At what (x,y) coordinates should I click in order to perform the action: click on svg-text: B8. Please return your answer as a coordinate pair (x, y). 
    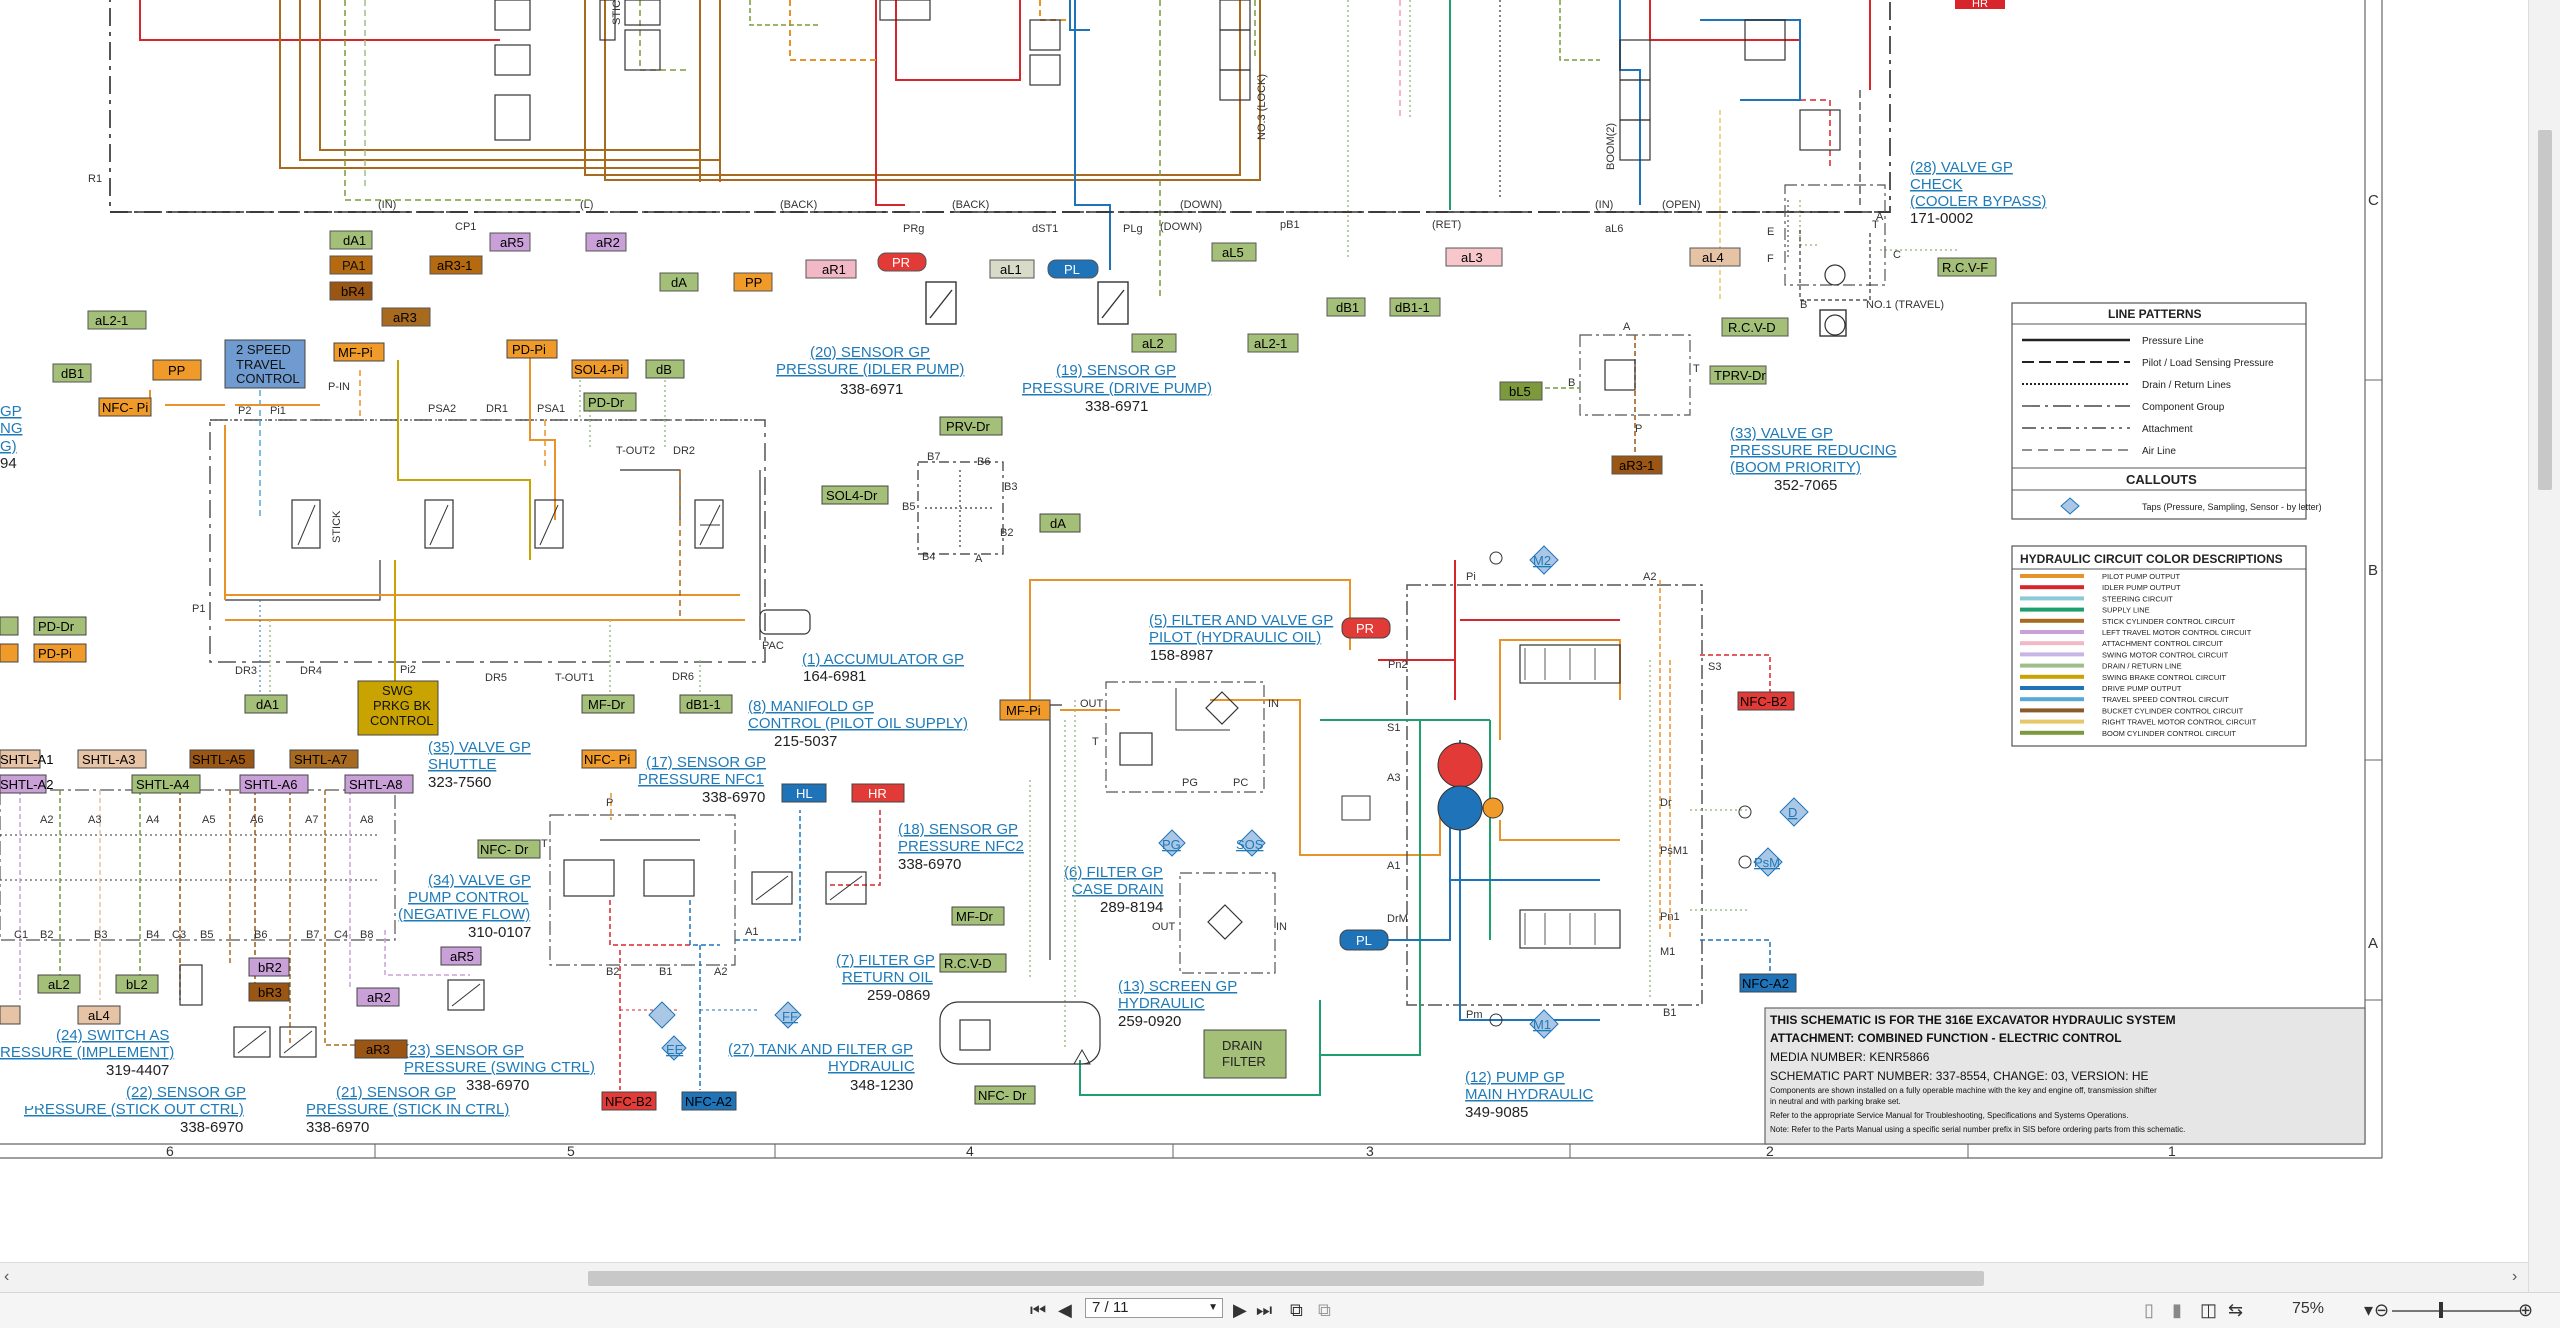
    Looking at the image, I should click on (366, 935).